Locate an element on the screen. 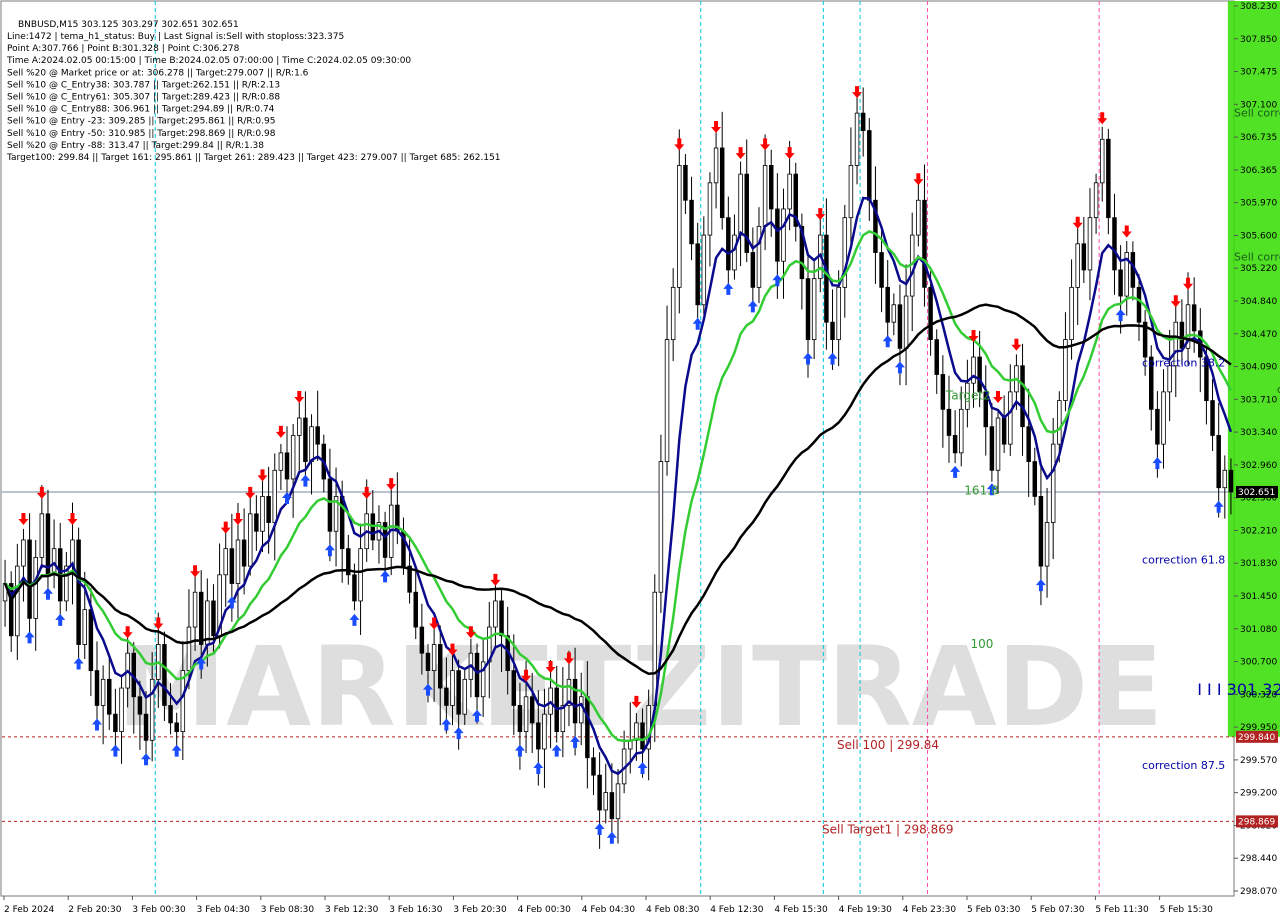  x-tick-label: 2 Feb 2024 is located at coordinates (29, 910).